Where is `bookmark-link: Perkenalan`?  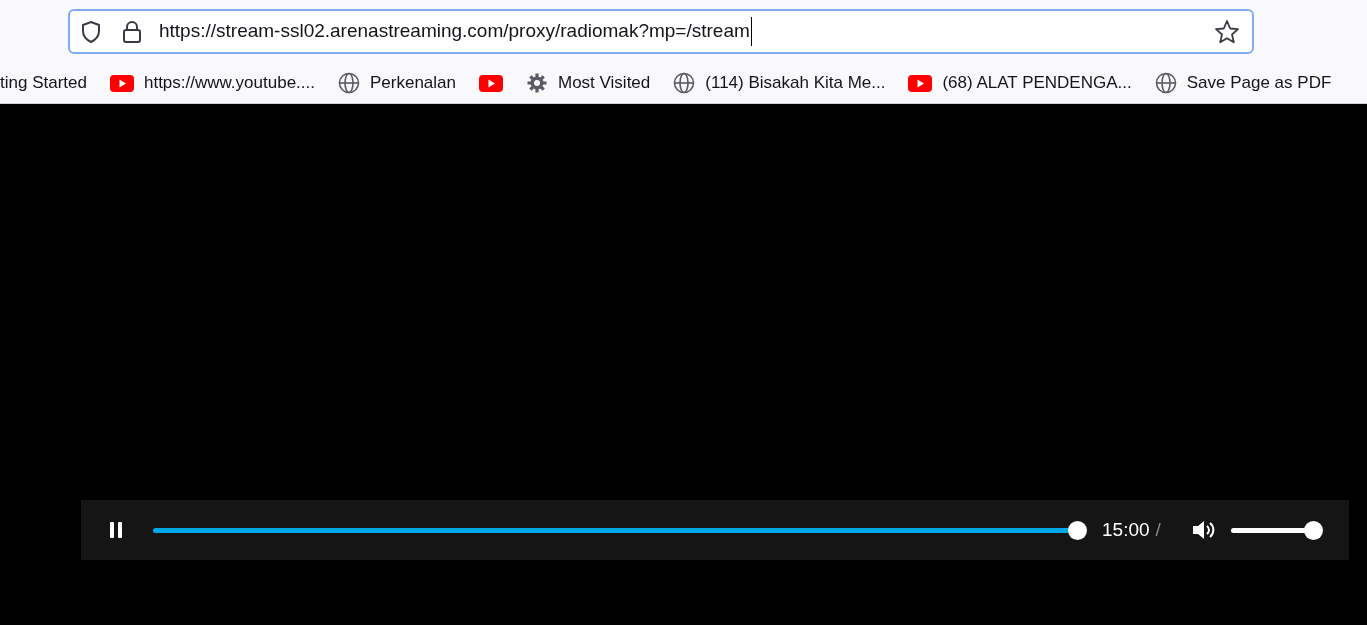 bookmark-link: Perkenalan is located at coordinates (413, 83).